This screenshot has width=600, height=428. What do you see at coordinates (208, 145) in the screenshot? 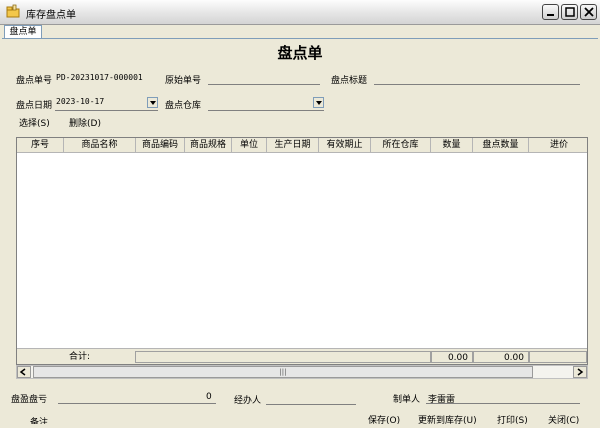
I see `col-header: 商品规格` at bounding box center [208, 145].